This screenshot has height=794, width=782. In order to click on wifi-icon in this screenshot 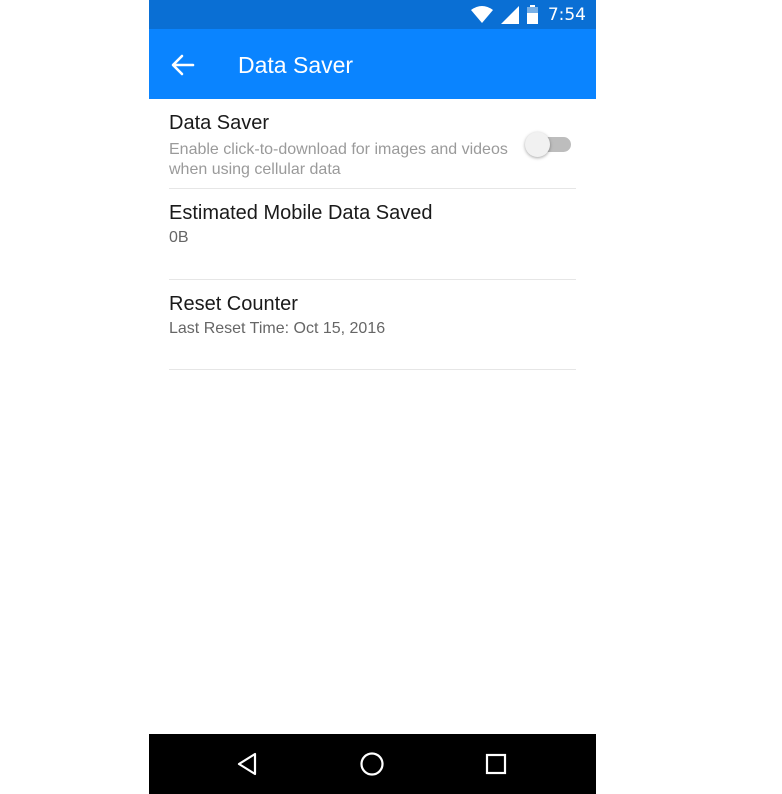, I will do `click(481, 14)`.